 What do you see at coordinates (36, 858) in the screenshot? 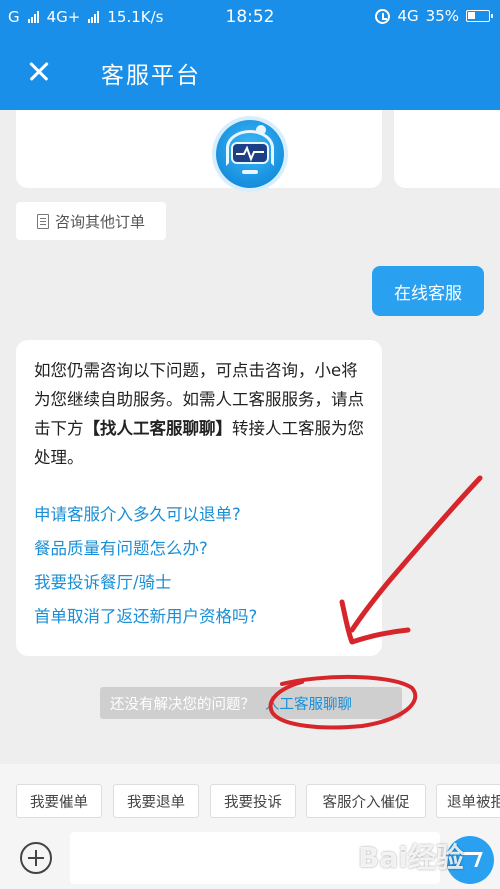
I see `add-button` at bounding box center [36, 858].